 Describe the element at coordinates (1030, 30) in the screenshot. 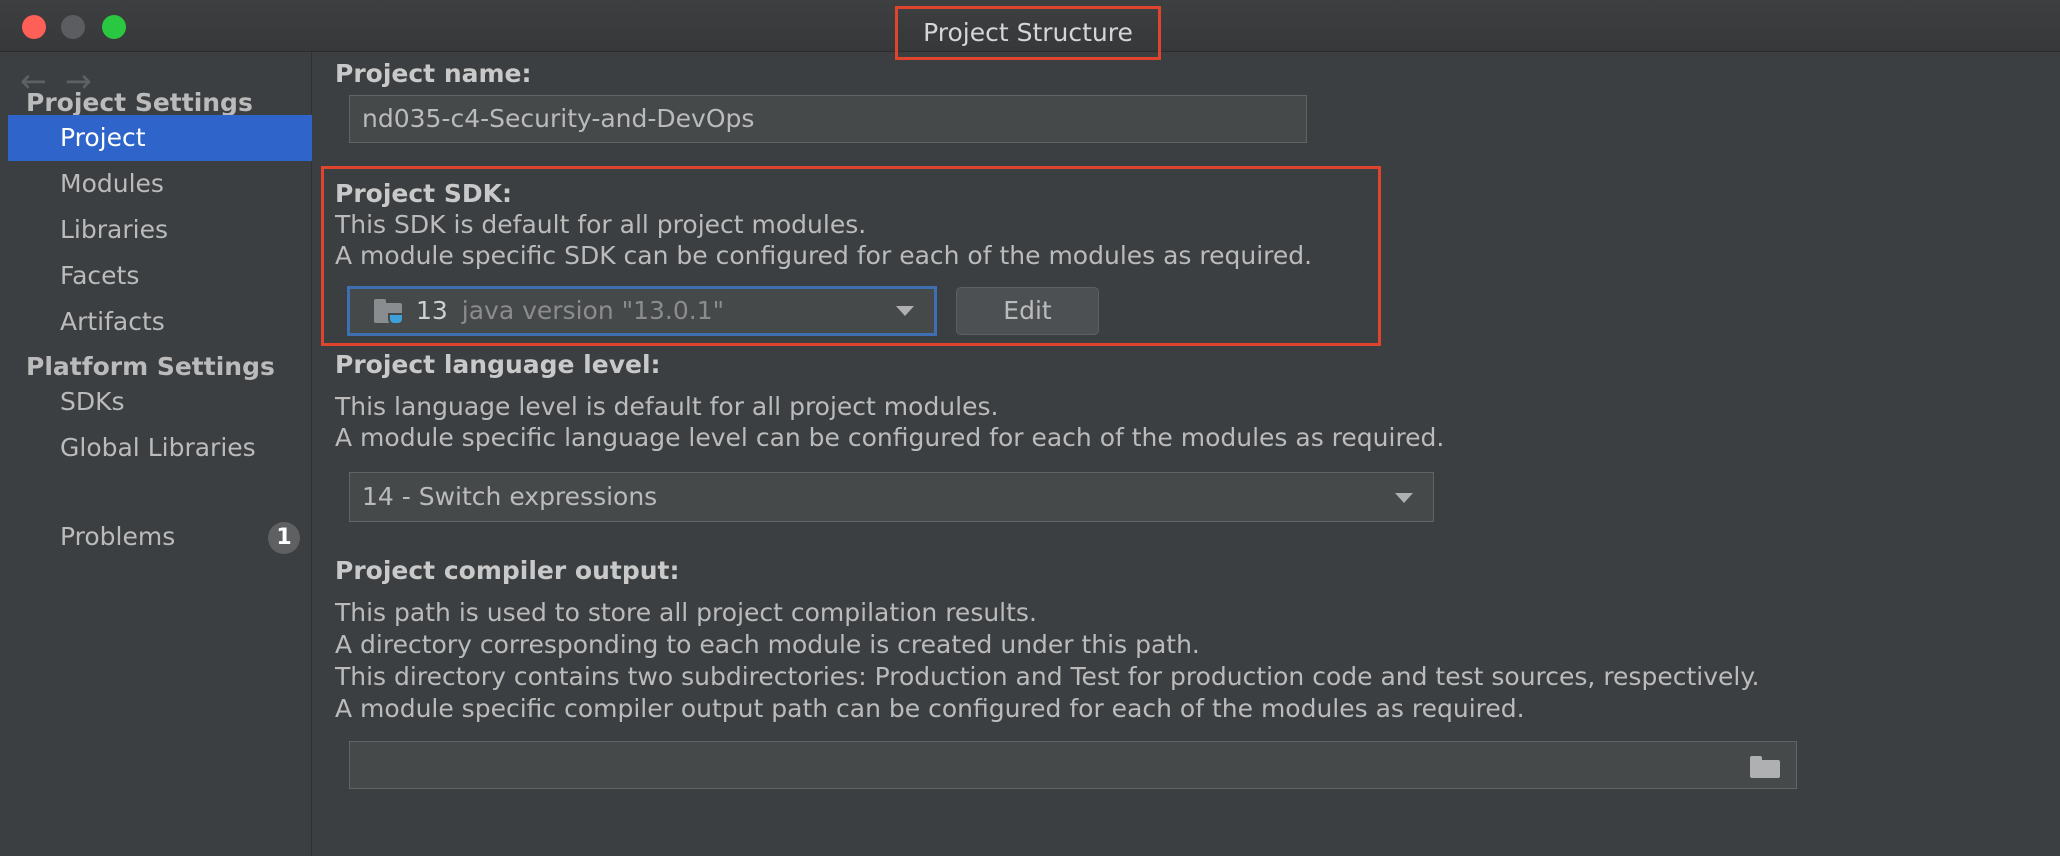

I see `title-bar: Project Structure` at that location.